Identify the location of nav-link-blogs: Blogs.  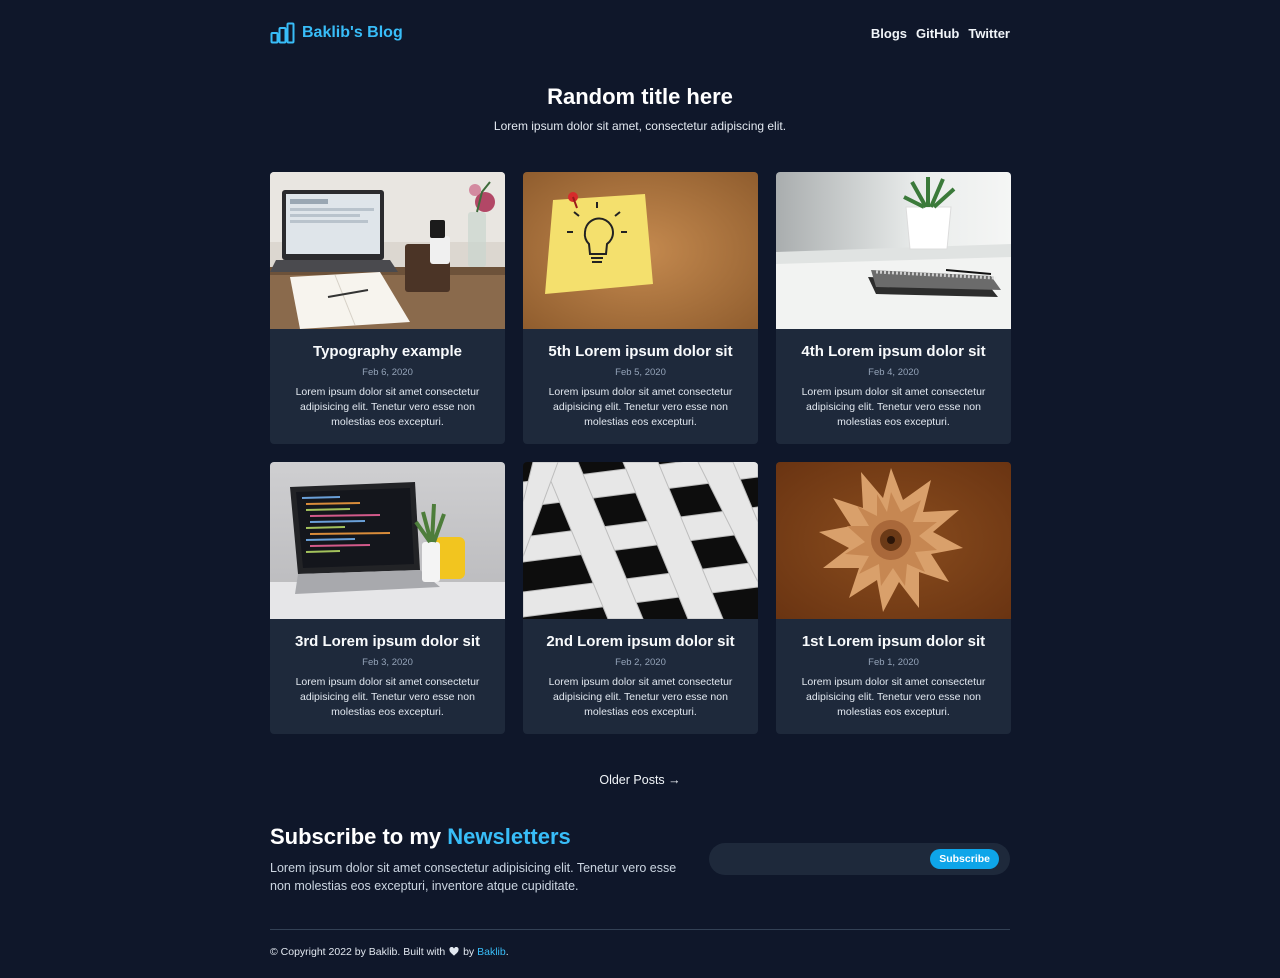
(889, 33).